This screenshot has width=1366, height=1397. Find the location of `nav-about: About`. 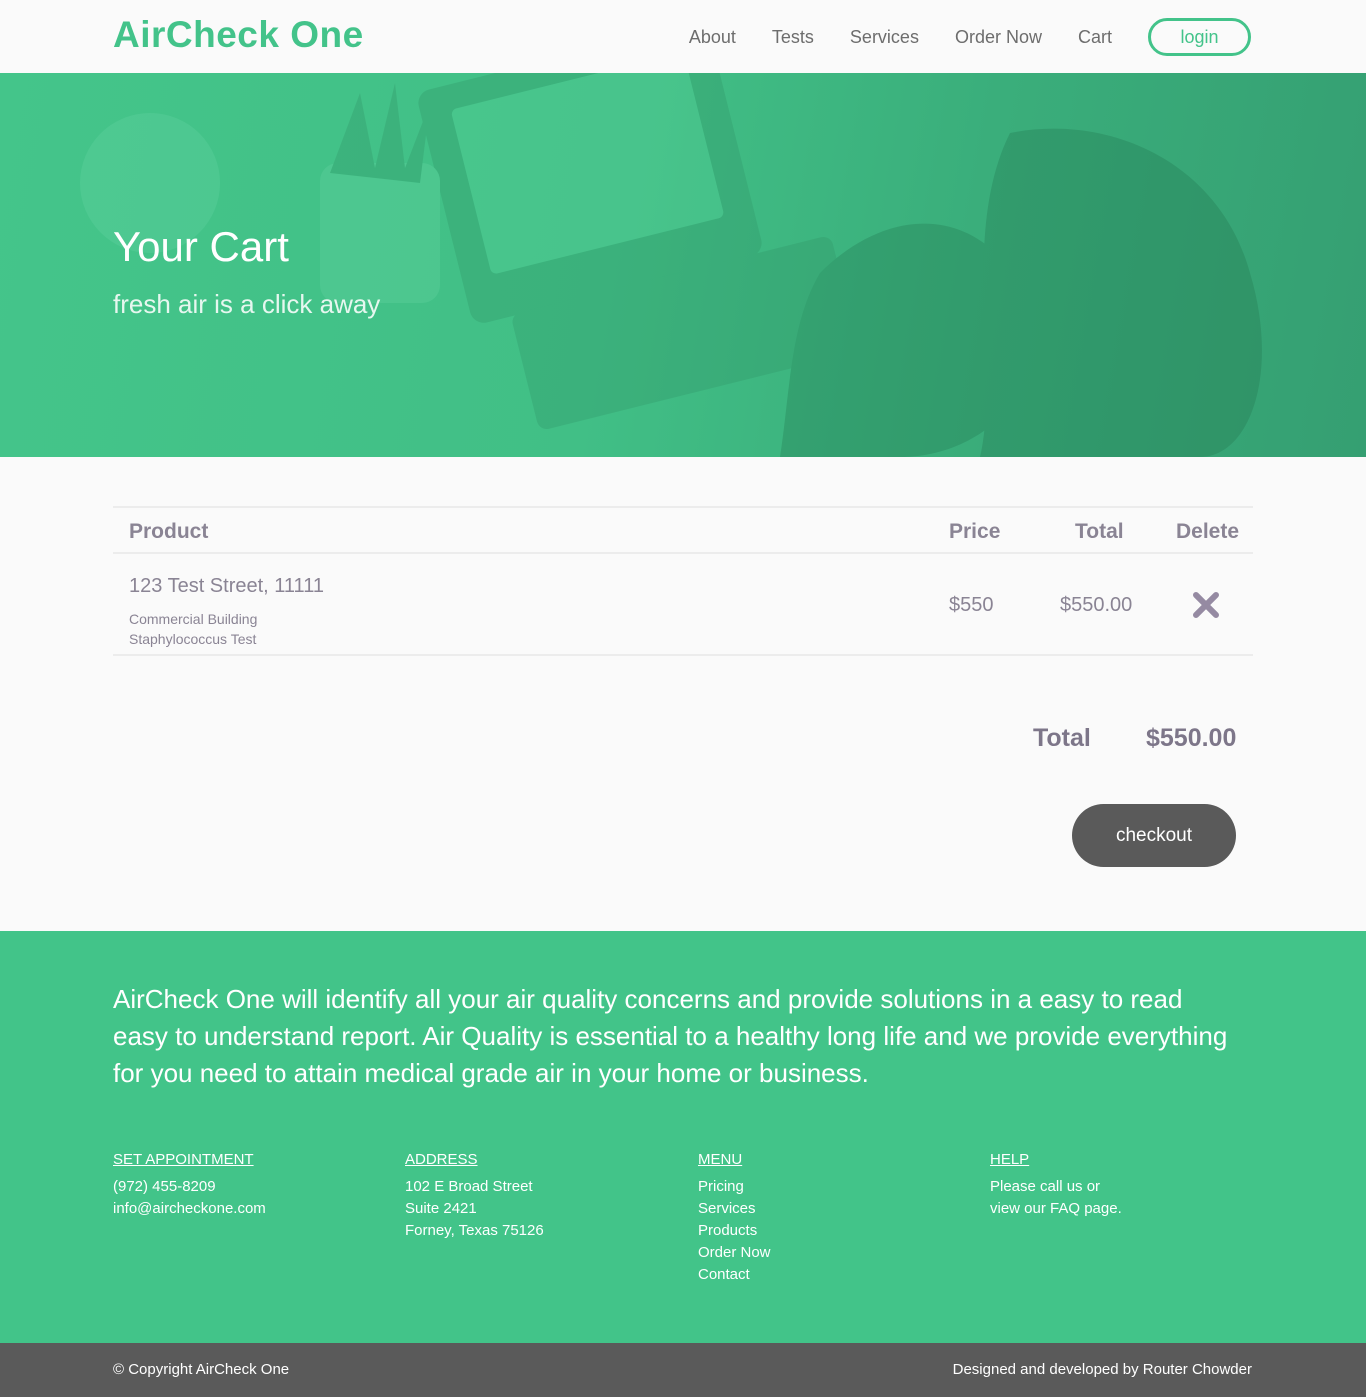

nav-about: About is located at coordinates (712, 37).